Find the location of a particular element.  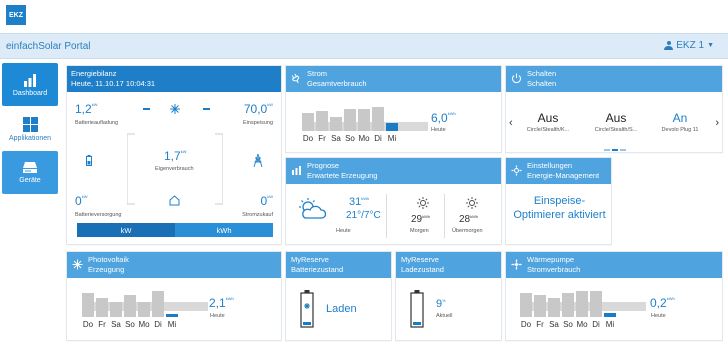

user-name: EKZ 1 is located at coordinates (690, 45).